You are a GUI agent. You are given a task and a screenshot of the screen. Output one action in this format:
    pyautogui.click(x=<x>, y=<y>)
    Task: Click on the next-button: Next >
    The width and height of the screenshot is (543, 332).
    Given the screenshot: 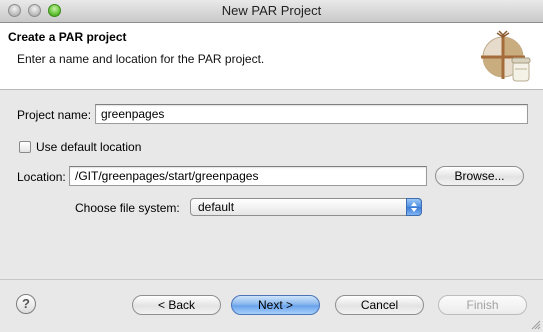 What is the action you would take?
    pyautogui.click(x=275, y=305)
    